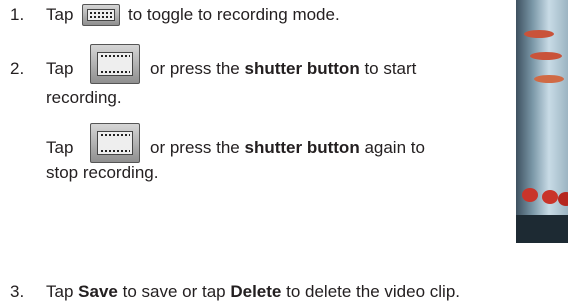 This screenshot has width=568, height=305. I want to click on step-text: to toggle to recording mode., so click(234, 14).